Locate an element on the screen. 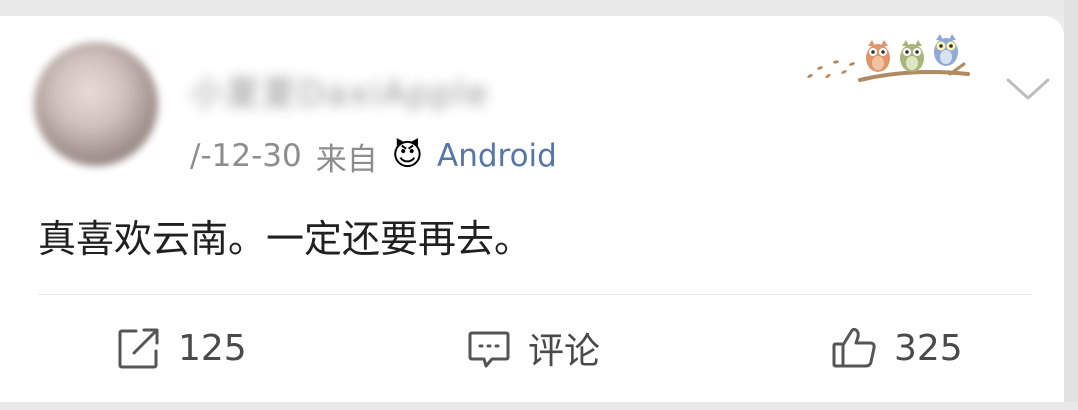 Image resolution: width=1078 pixels, height=410 pixels. comment-button: 评论 is located at coordinates (533, 348).